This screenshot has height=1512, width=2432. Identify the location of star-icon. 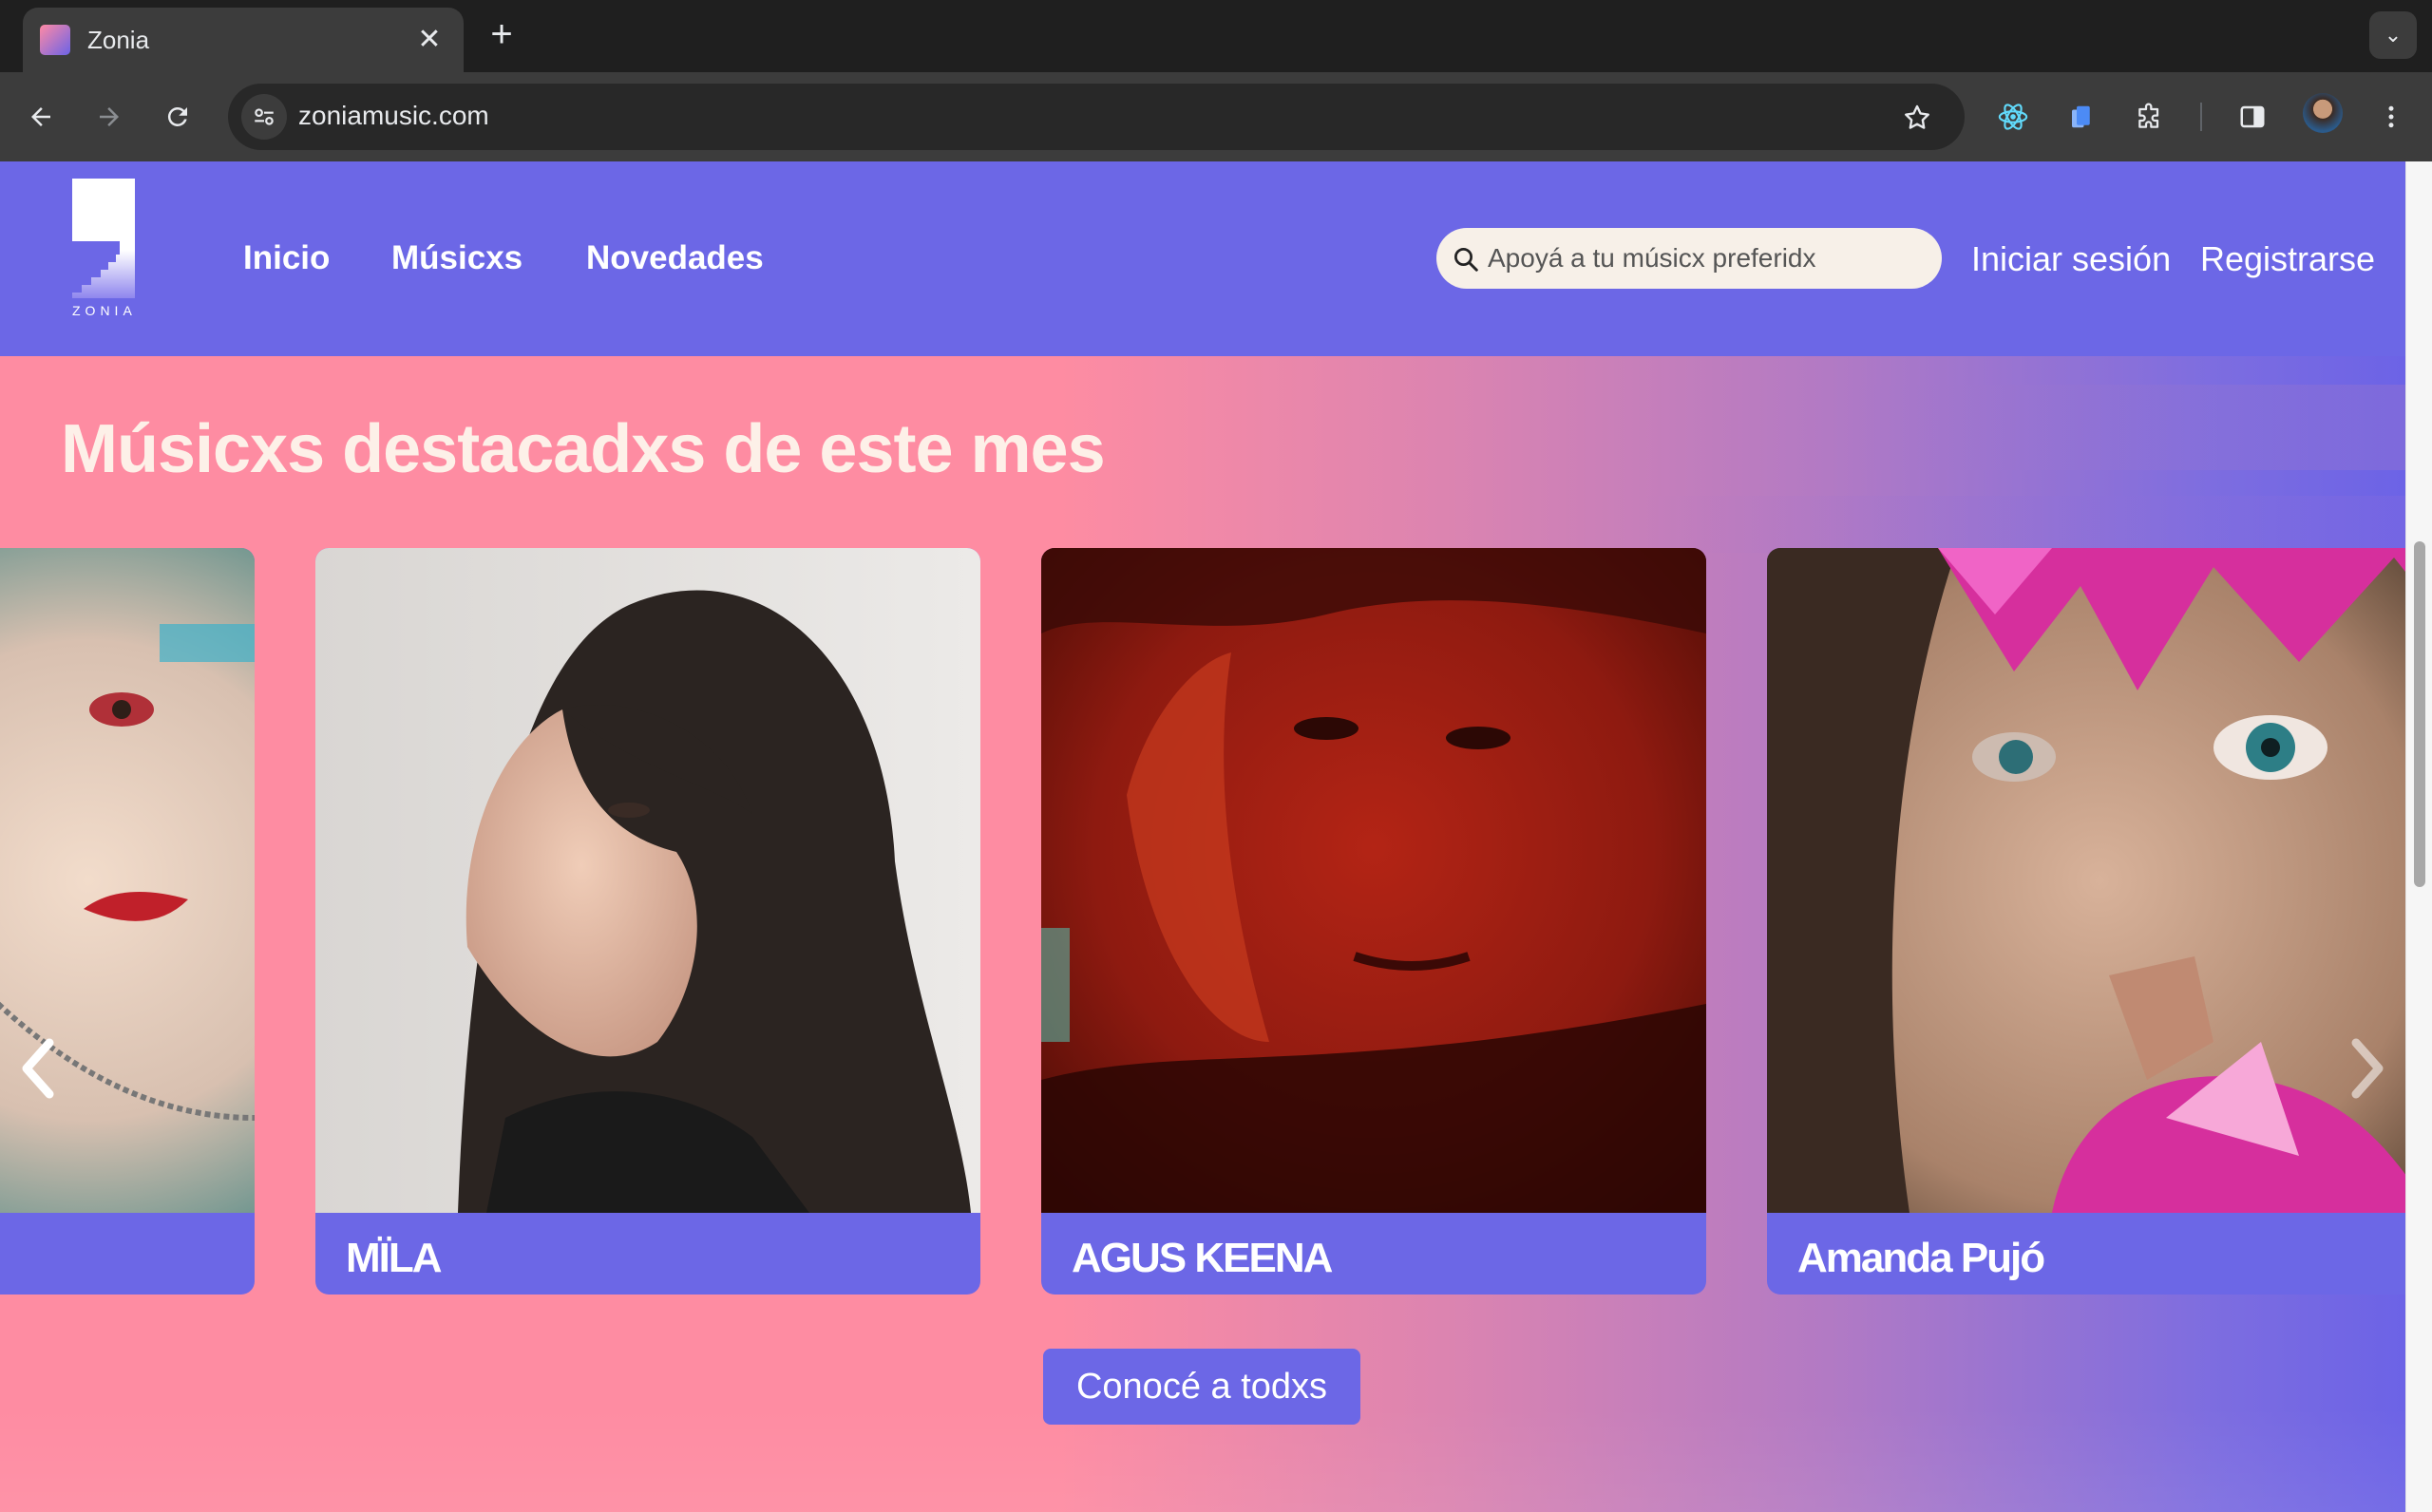
(1917, 118).